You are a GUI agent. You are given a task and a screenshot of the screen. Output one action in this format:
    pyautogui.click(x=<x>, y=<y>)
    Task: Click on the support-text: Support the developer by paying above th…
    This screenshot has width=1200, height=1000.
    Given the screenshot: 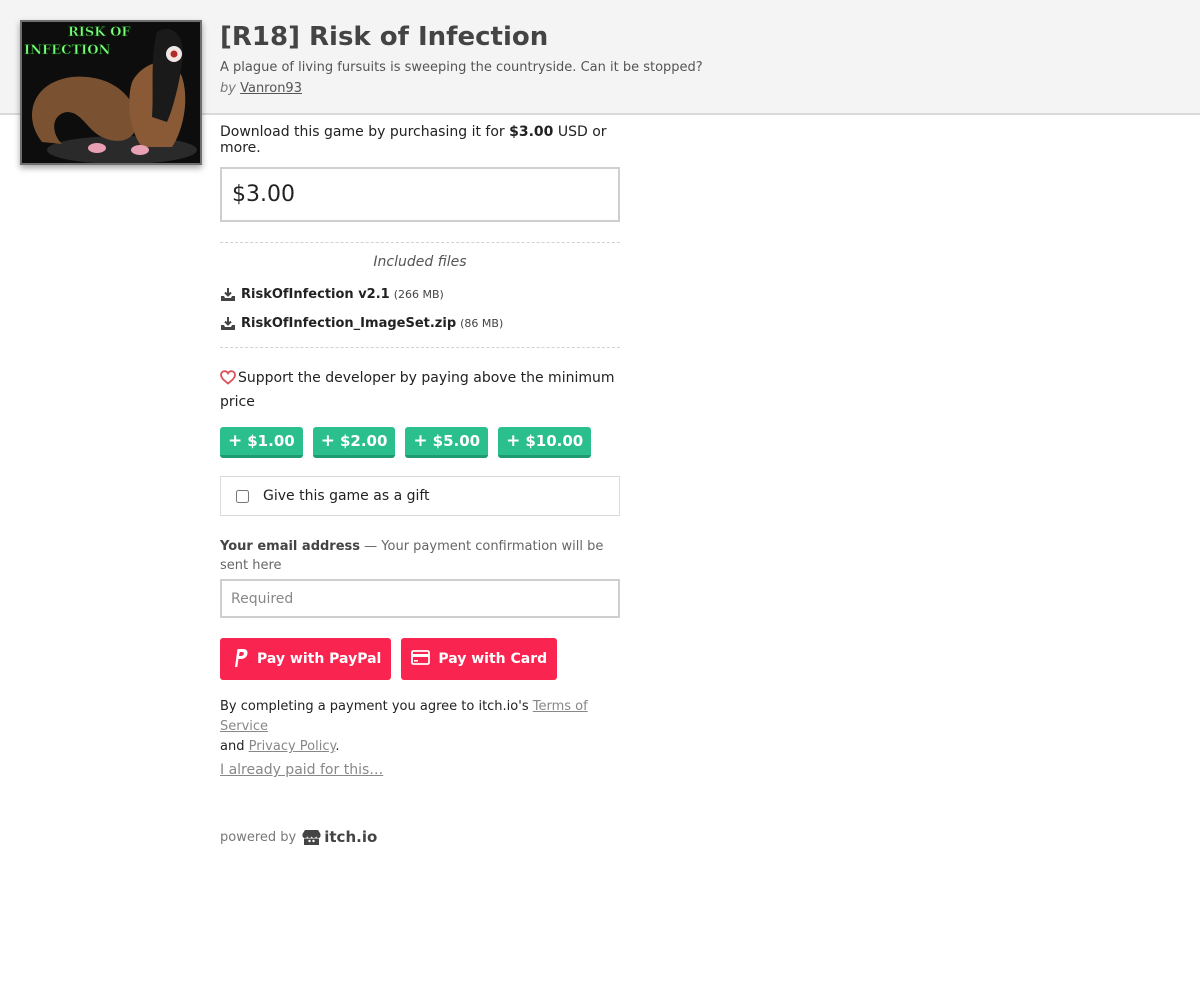 What is the action you would take?
    pyautogui.click(x=417, y=390)
    